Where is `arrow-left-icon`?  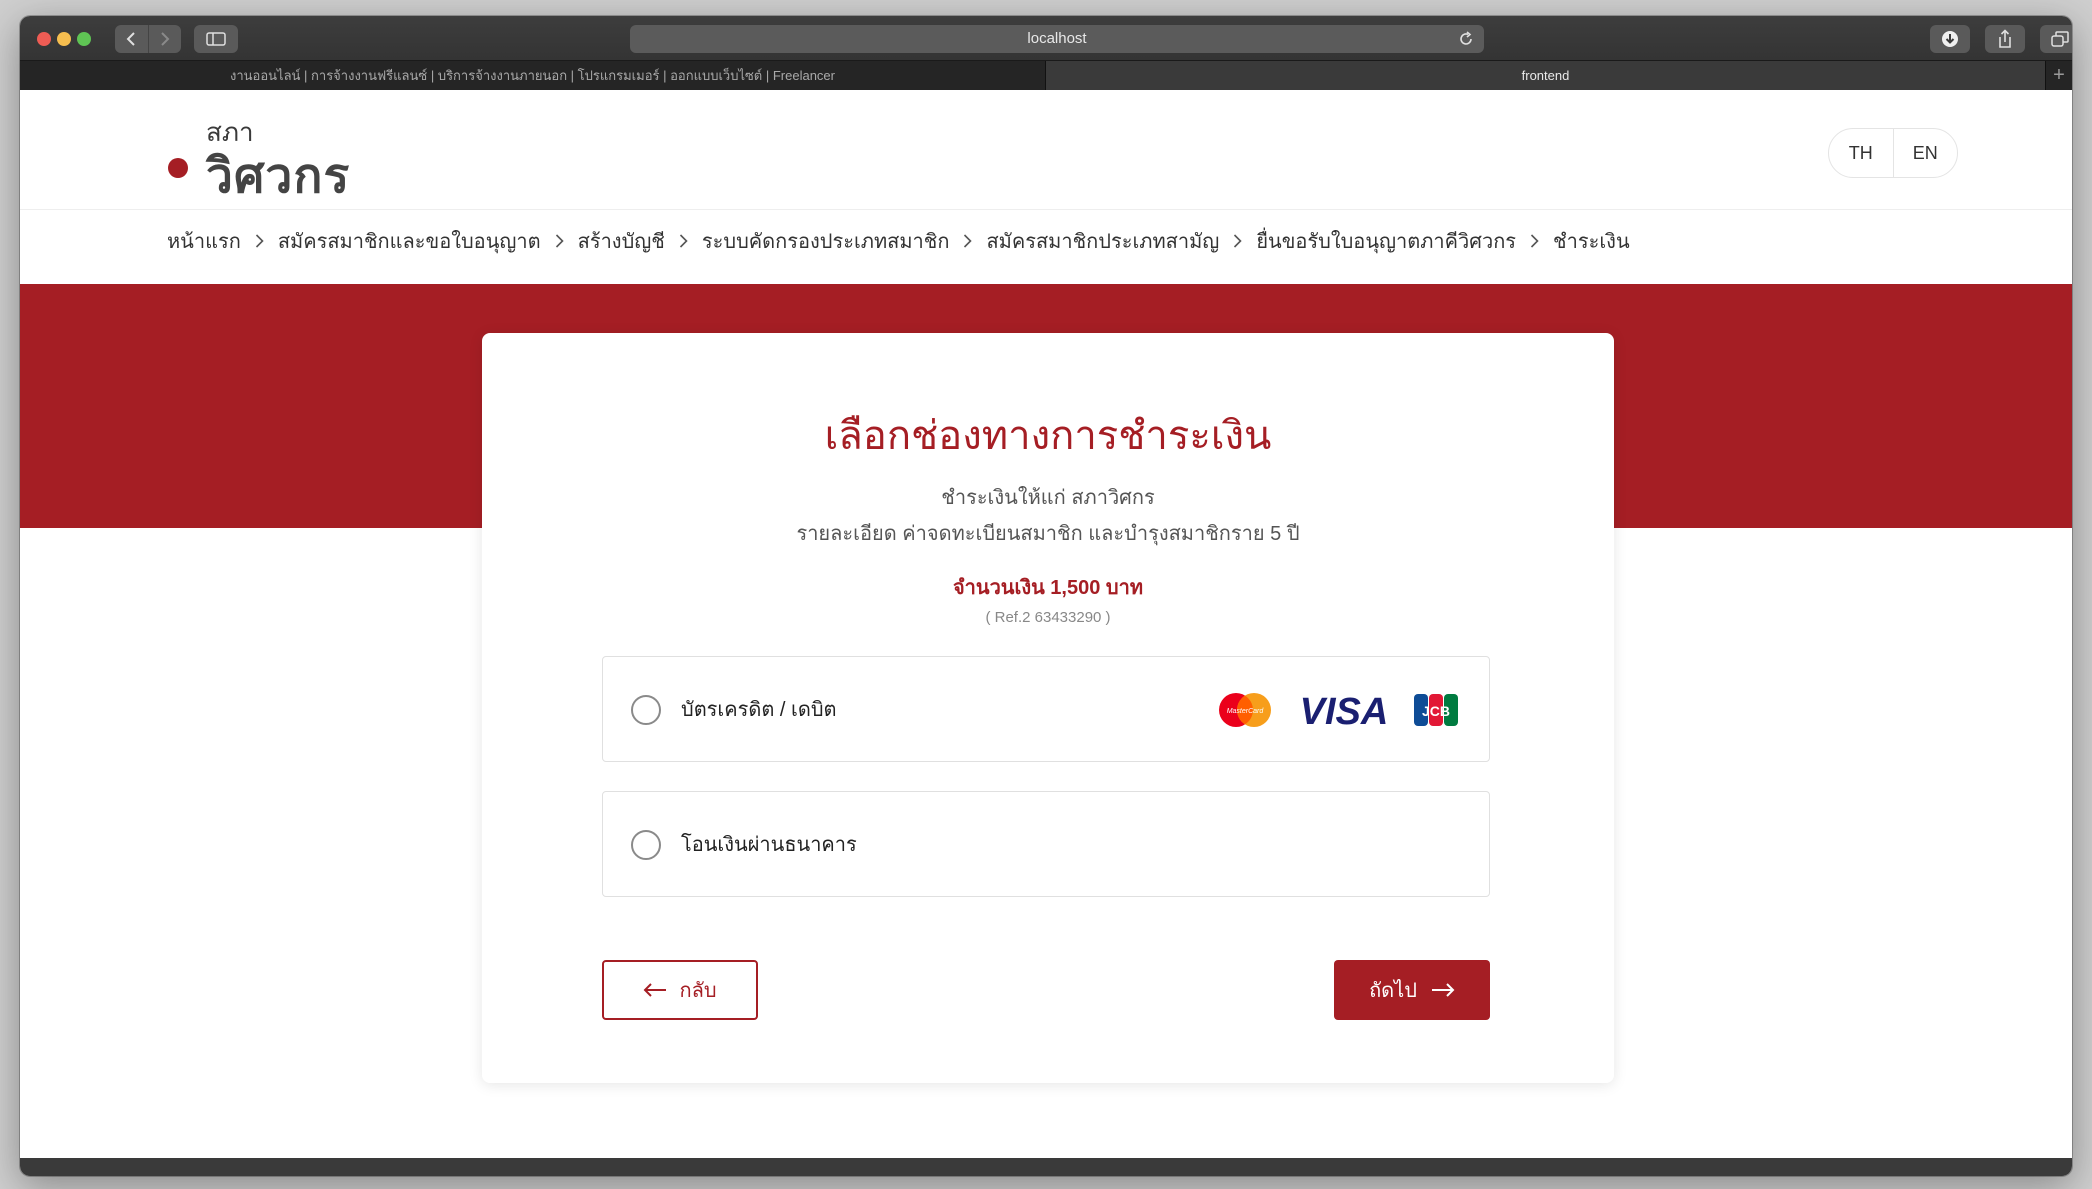
arrow-left-icon is located at coordinates (655, 990).